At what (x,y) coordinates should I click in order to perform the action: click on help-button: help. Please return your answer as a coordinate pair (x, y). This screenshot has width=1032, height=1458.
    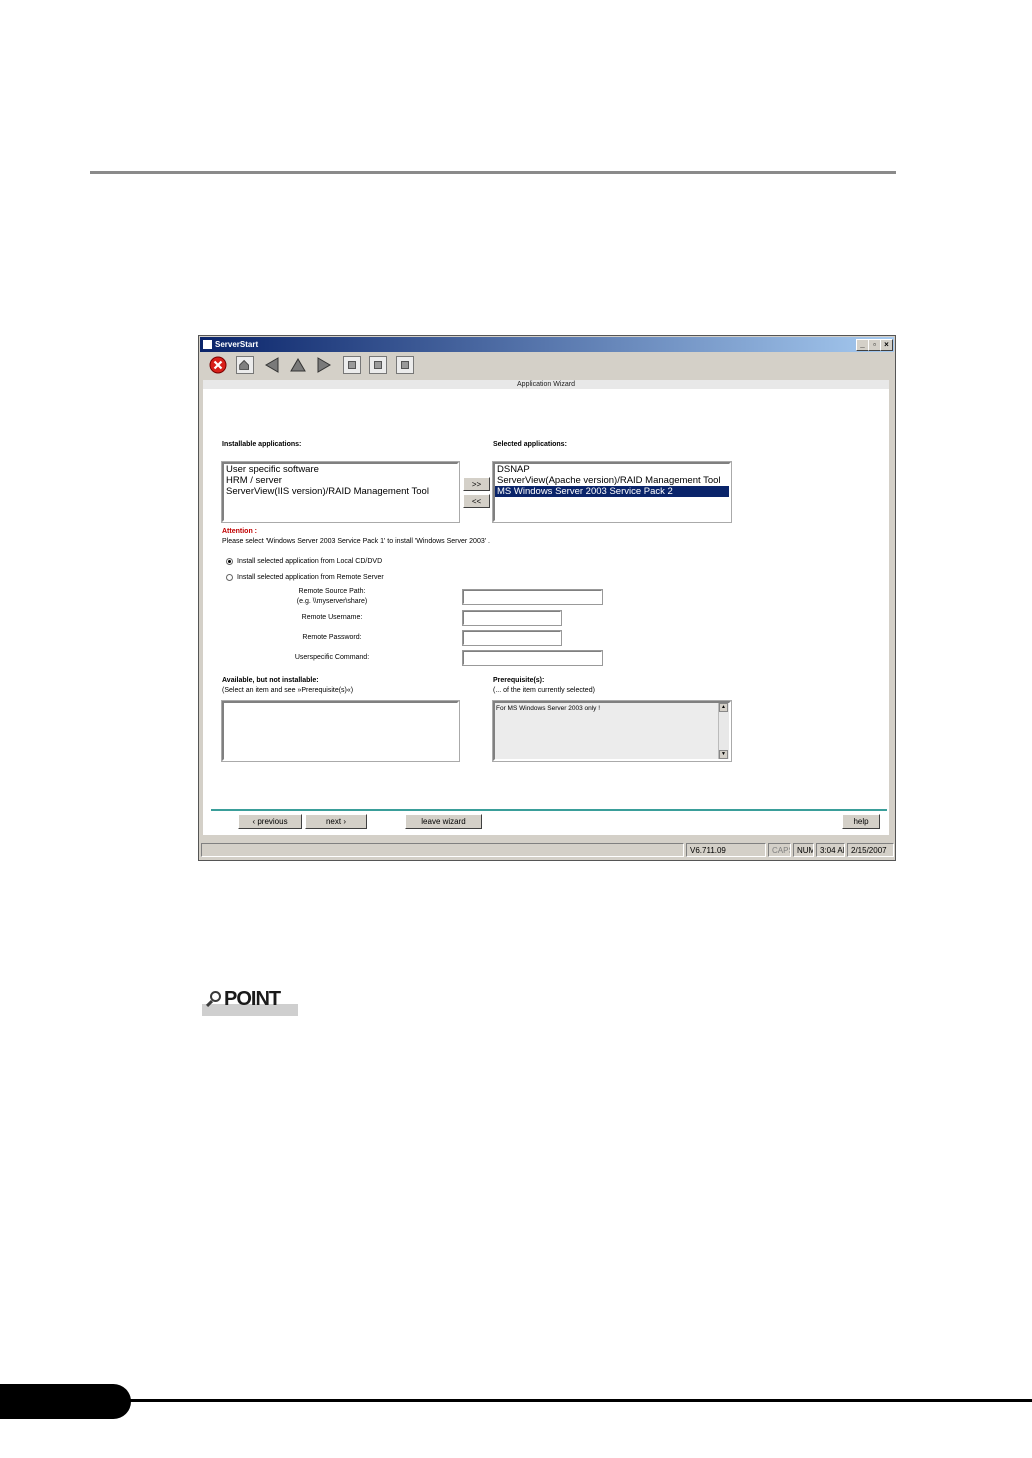
    Looking at the image, I should click on (861, 821).